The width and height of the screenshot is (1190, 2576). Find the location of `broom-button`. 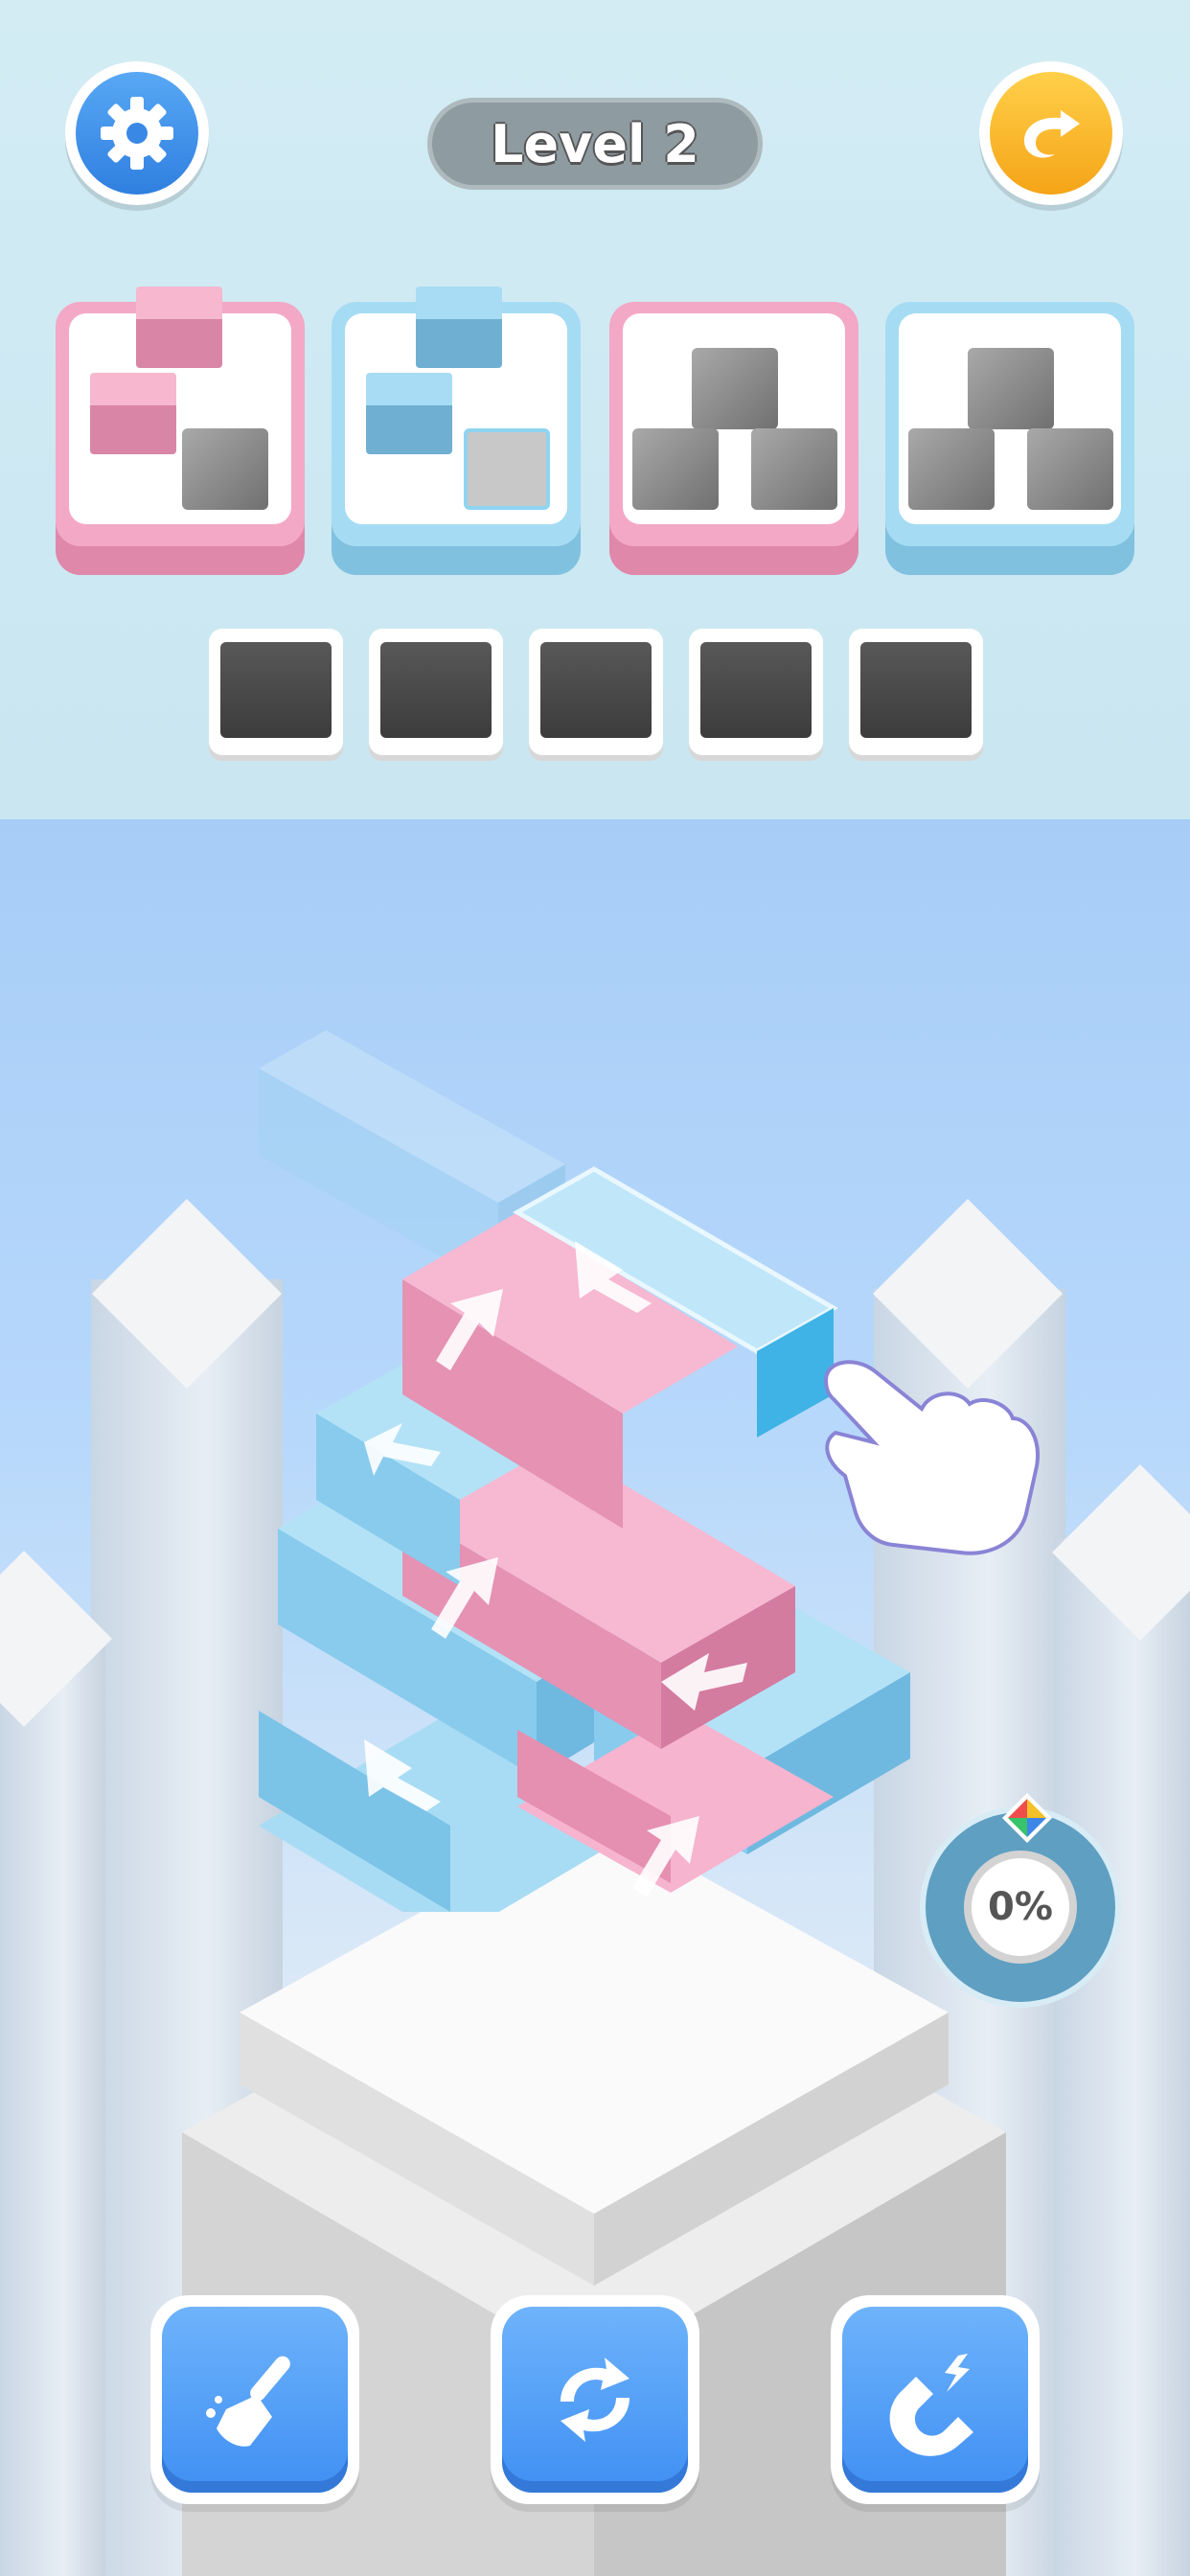

broom-button is located at coordinates (255, 2399).